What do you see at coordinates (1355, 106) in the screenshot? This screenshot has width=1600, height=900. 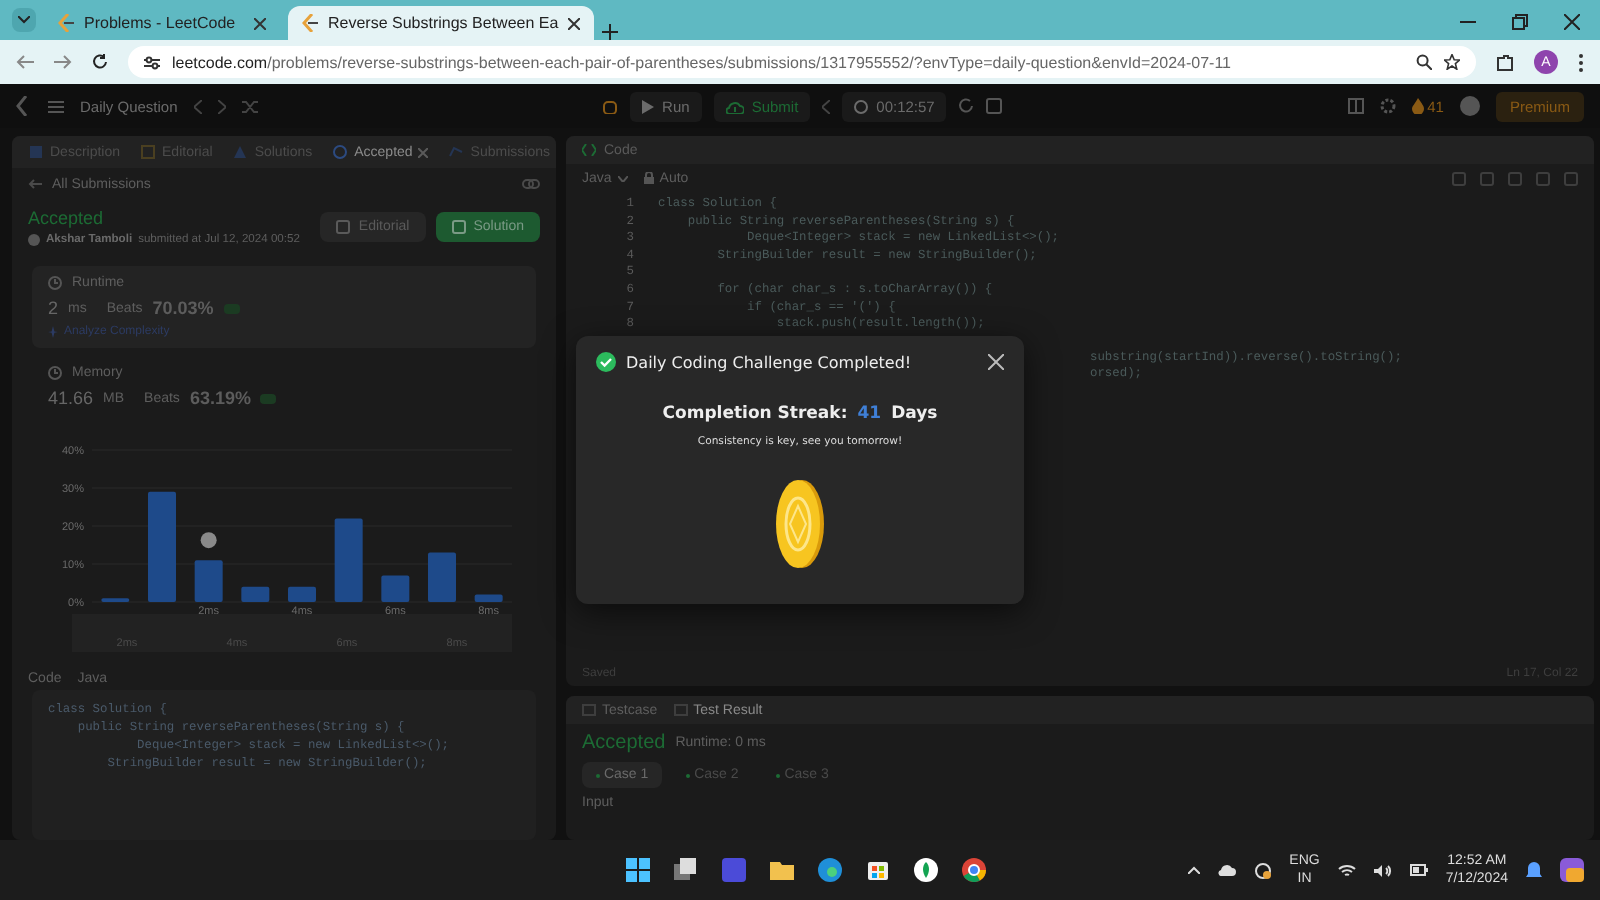 I see `layout-icon` at bounding box center [1355, 106].